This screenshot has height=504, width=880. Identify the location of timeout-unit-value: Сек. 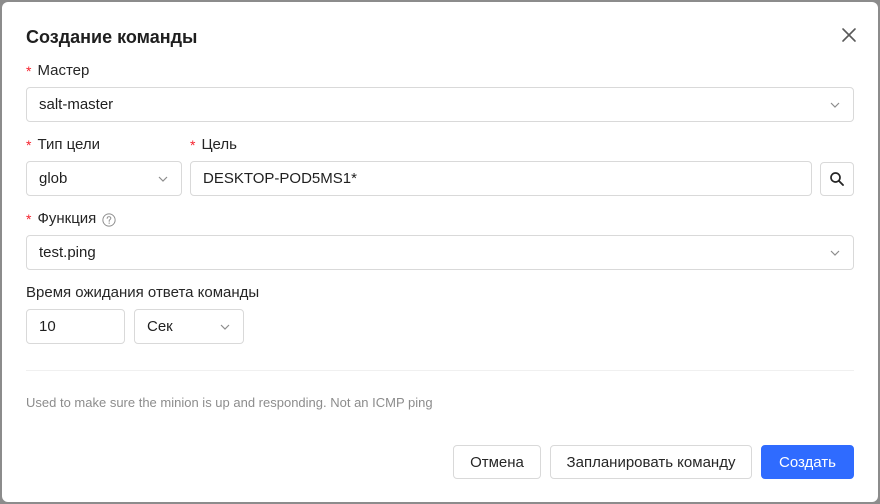
(160, 326).